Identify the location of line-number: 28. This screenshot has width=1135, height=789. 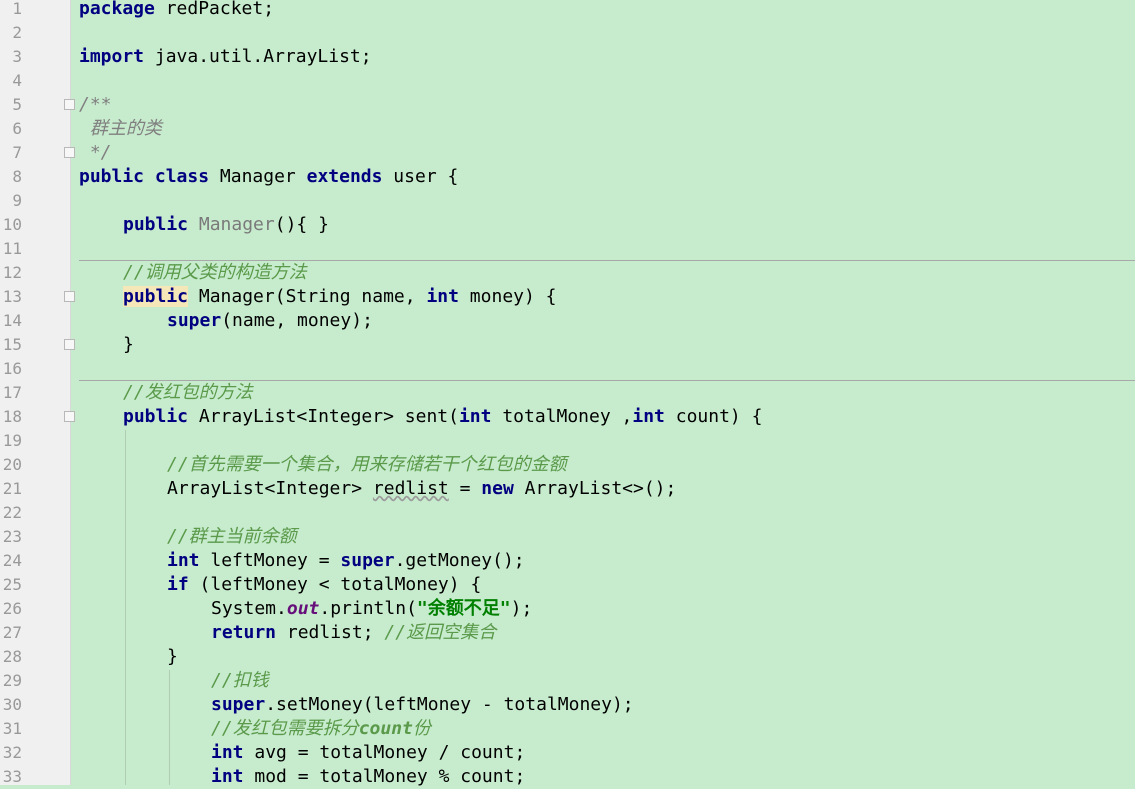
(12, 656).